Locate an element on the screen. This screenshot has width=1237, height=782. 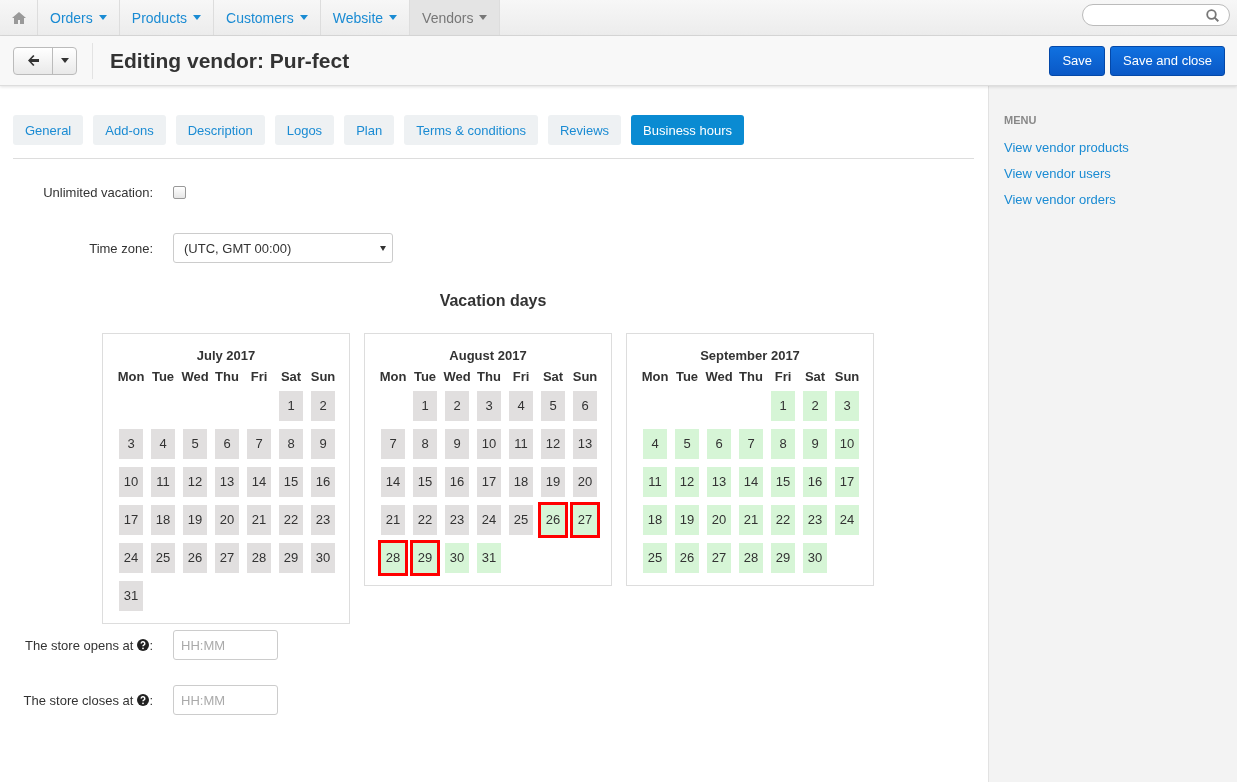
checkbox is located at coordinates (179, 192).